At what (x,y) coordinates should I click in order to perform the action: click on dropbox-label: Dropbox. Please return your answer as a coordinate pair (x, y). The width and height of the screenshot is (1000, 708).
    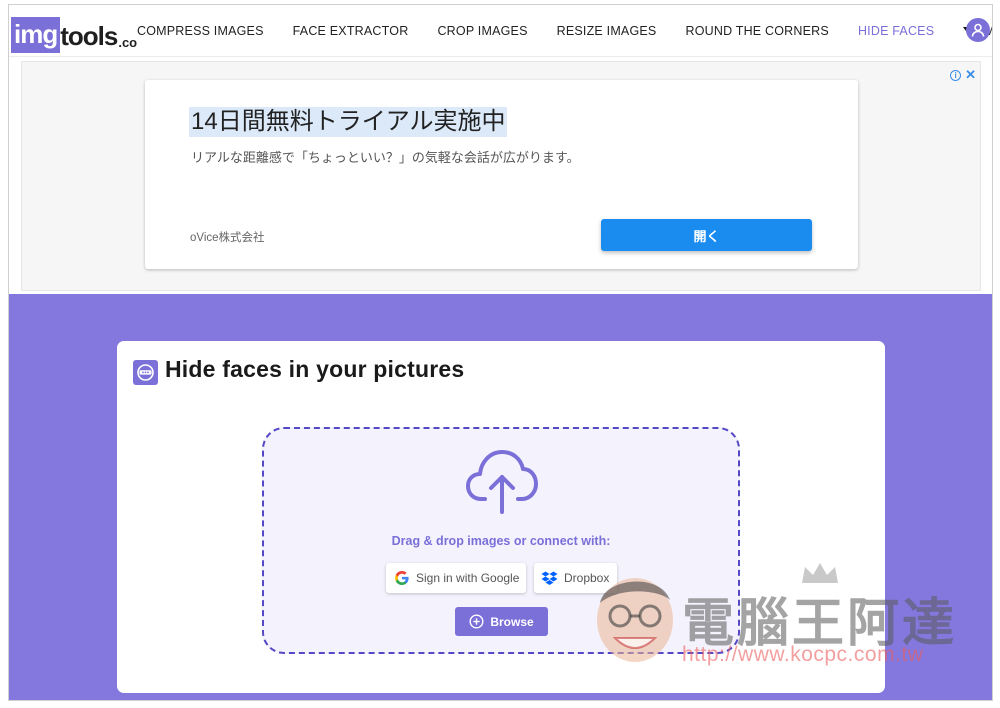
    Looking at the image, I should click on (587, 578).